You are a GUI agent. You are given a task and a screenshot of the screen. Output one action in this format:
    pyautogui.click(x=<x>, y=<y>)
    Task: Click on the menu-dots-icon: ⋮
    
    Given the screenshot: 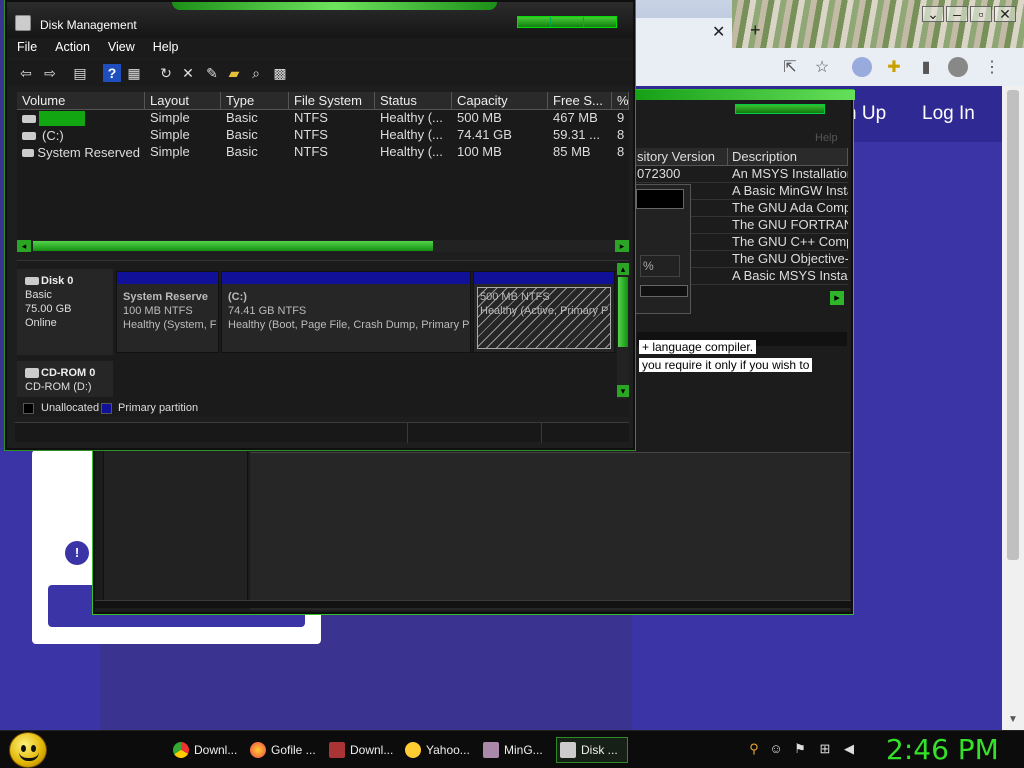 What is the action you would take?
    pyautogui.click(x=992, y=67)
    